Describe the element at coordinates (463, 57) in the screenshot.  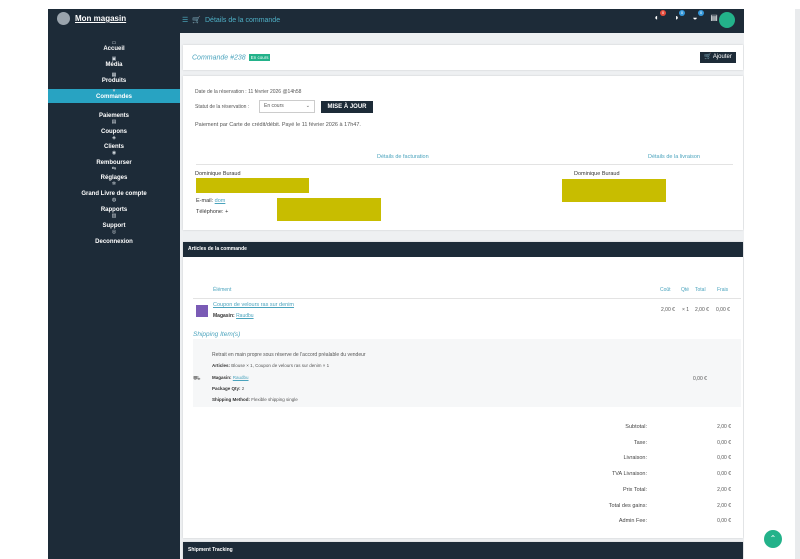
I see `order-title-card: Commande #238 En cours 🛒 Ajouter` at that location.